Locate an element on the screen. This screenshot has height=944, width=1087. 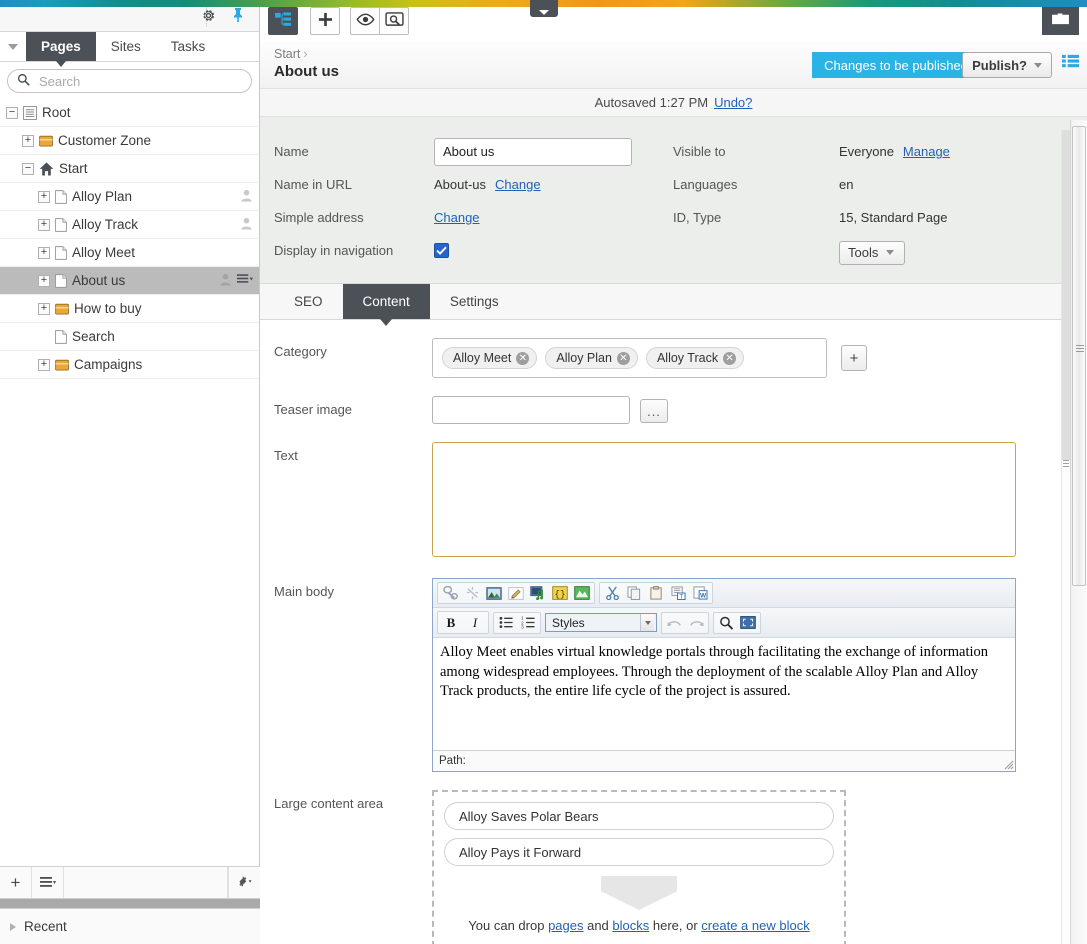
tree-item-start: − Start is located at coordinates (129, 169).